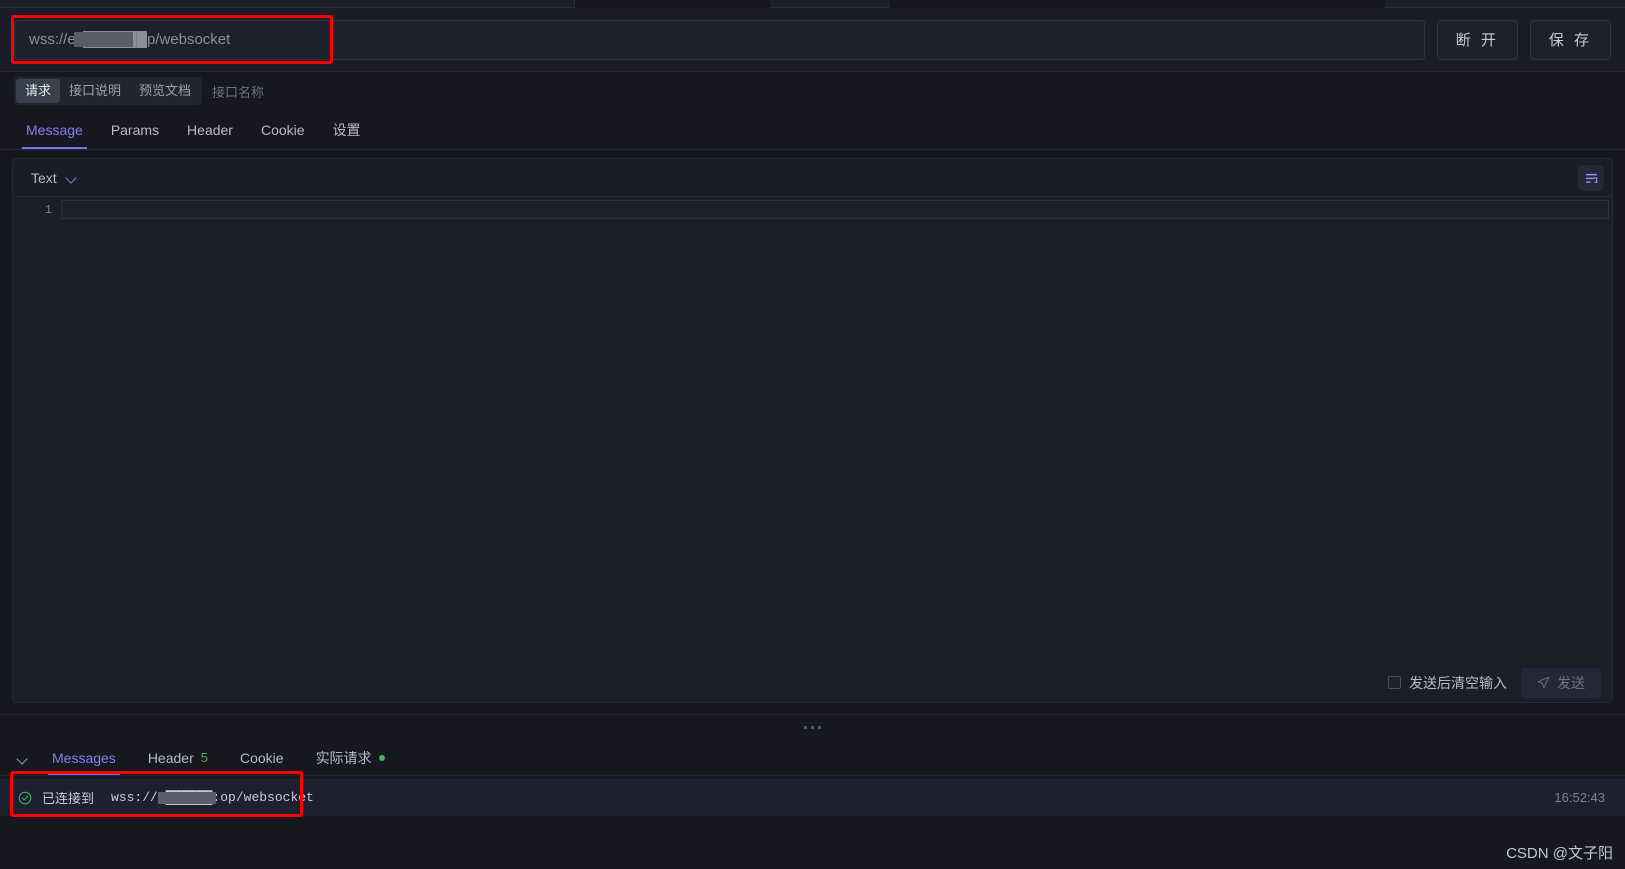 This screenshot has height=869, width=1625. What do you see at coordinates (238, 91) in the screenshot?
I see `interface-name-field: 接口名称` at bounding box center [238, 91].